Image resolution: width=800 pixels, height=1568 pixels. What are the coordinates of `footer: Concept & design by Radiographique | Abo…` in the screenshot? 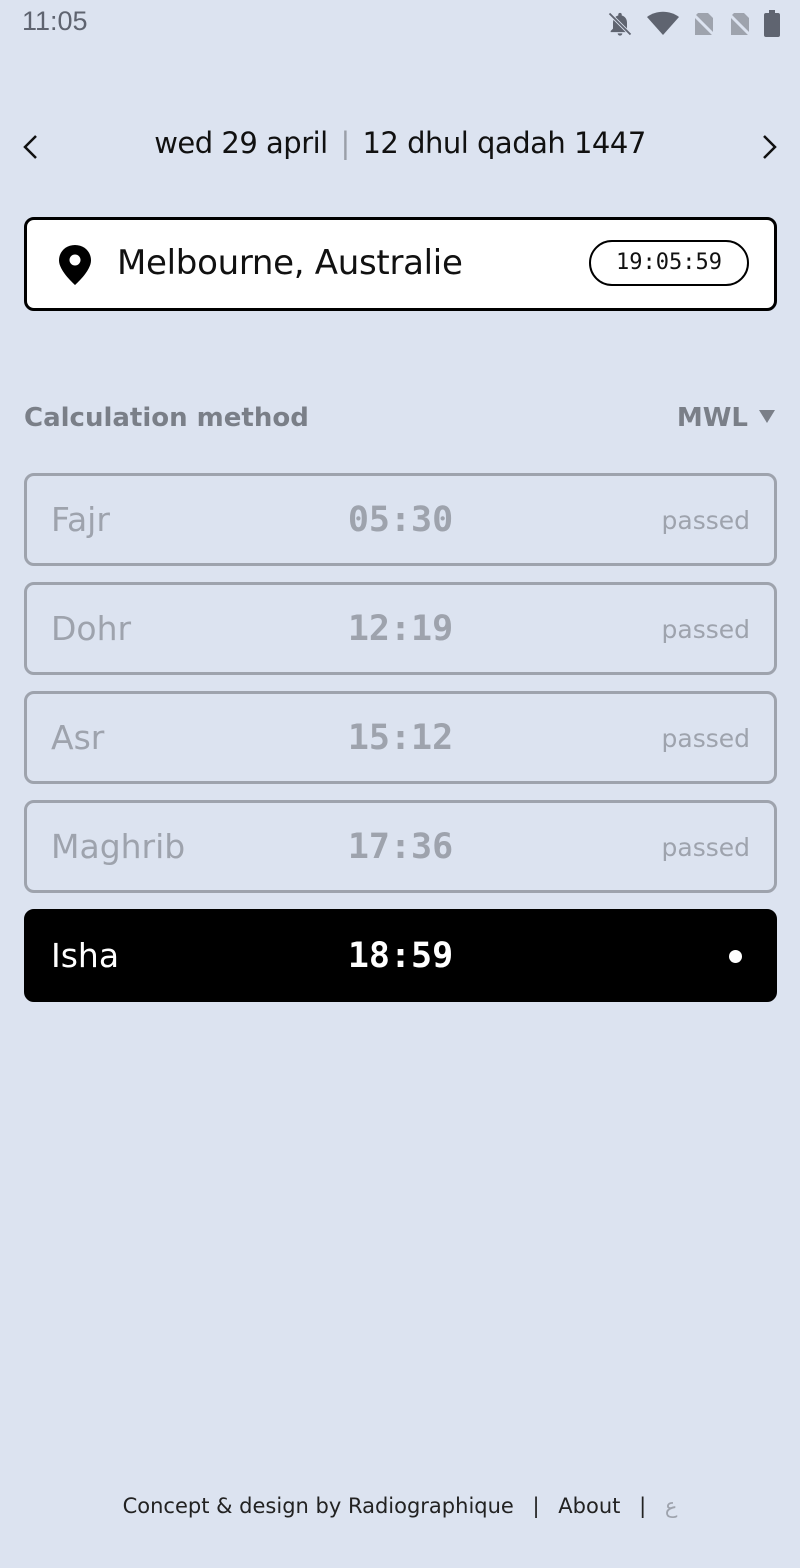 It's located at (400, 1506).